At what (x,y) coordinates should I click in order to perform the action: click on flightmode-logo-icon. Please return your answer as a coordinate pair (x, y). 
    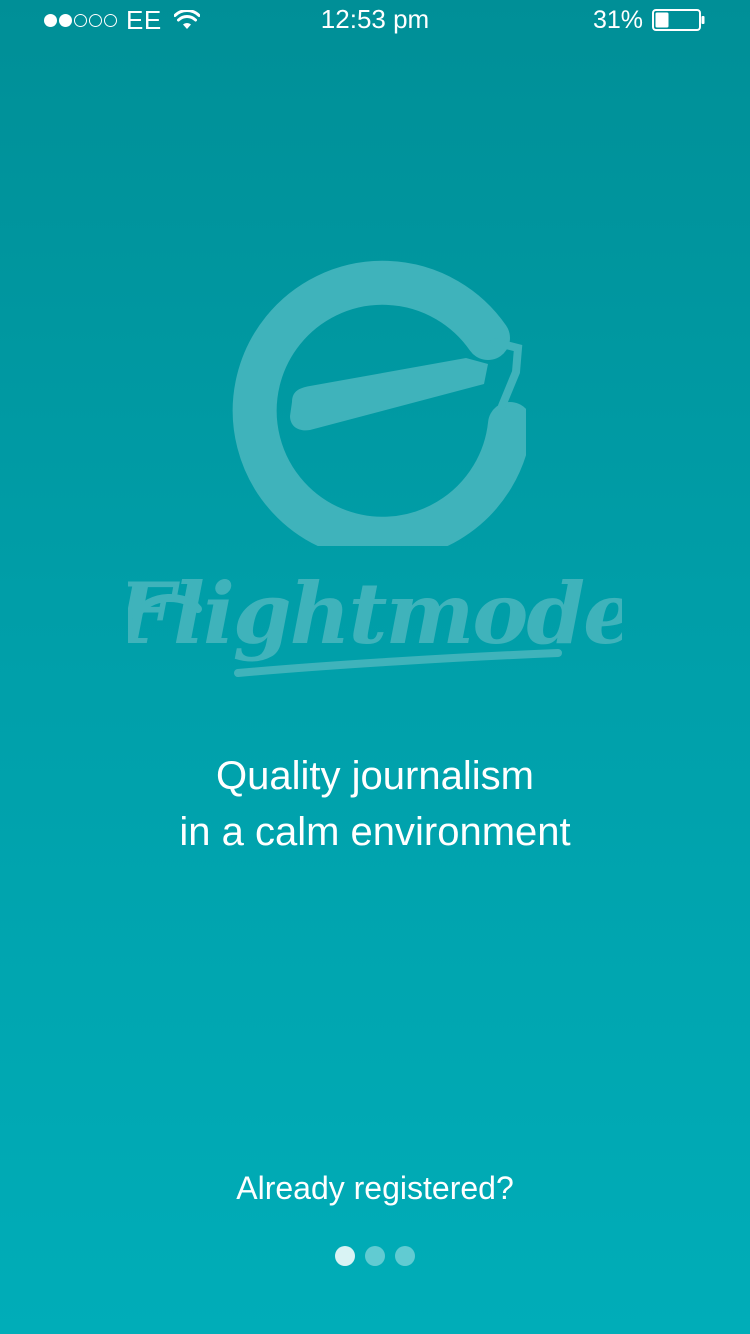
    Looking at the image, I should click on (379, 403).